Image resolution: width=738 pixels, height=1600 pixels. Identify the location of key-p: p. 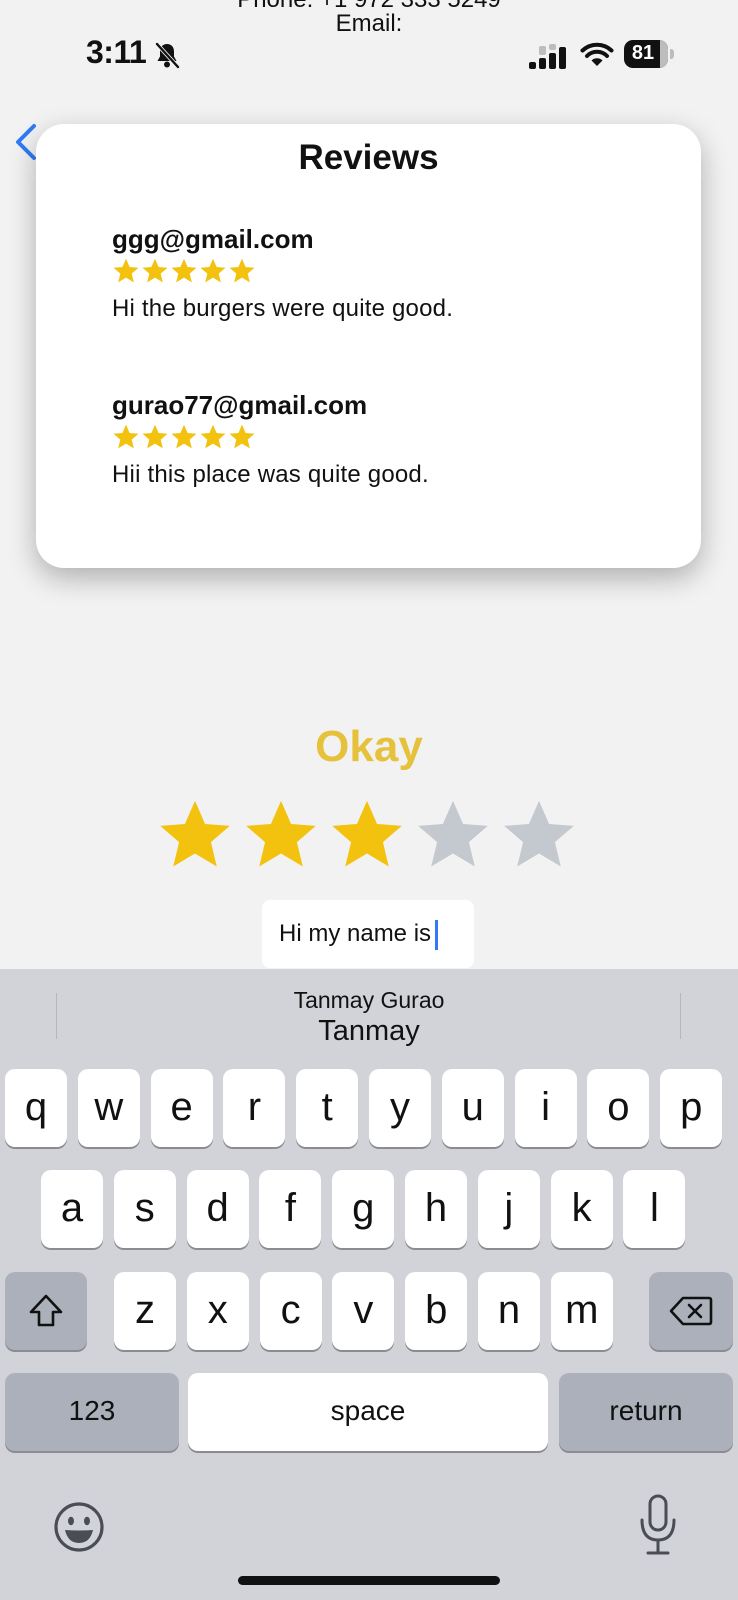
(691, 1108).